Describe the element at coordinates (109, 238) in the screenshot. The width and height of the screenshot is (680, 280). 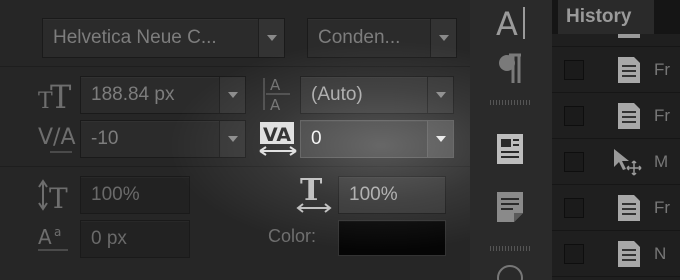
I see `baseline-shift-value: 0 px` at that location.